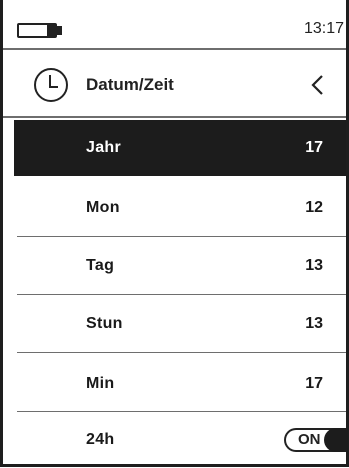 The height and width of the screenshot is (468, 349). Describe the element at coordinates (174, 24) in the screenshot. I see `status-bar: 13:17` at that location.